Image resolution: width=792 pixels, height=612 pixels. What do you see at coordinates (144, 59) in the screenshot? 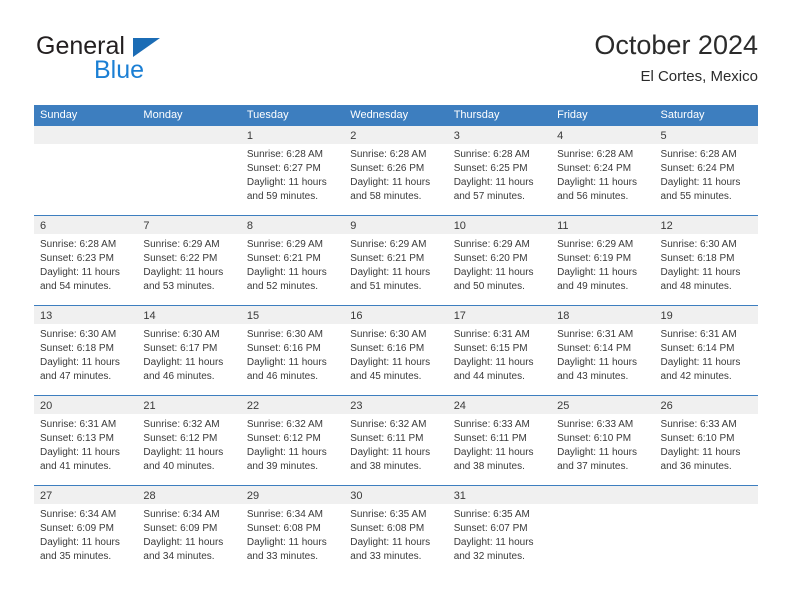
I see `general-blue-logo: General Blue` at bounding box center [144, 59].